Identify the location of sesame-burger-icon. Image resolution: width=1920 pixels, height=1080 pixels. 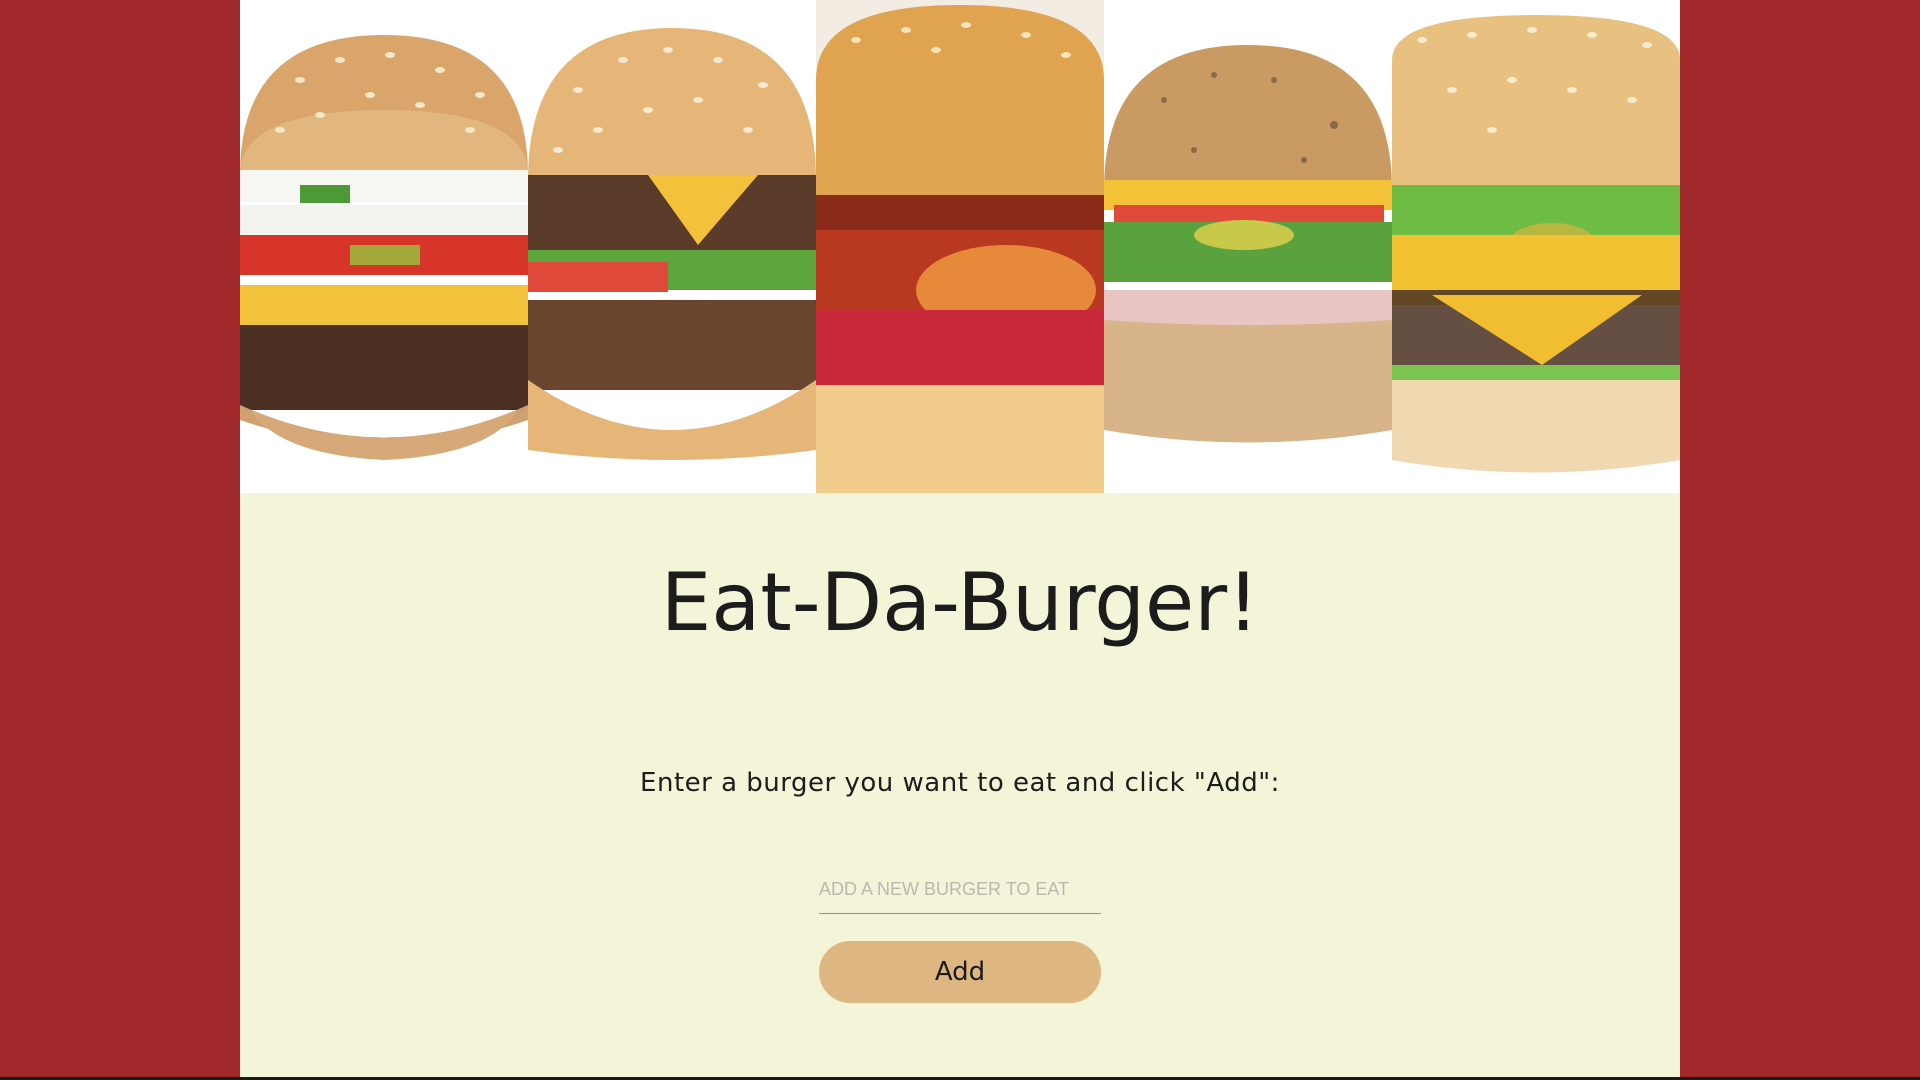
(384, 246).